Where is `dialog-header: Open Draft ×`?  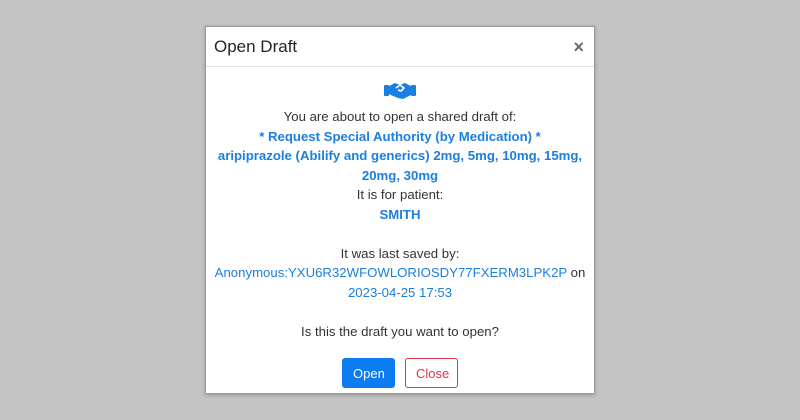
dialog-header: Open Draft × is located at coordinates (400, 47).